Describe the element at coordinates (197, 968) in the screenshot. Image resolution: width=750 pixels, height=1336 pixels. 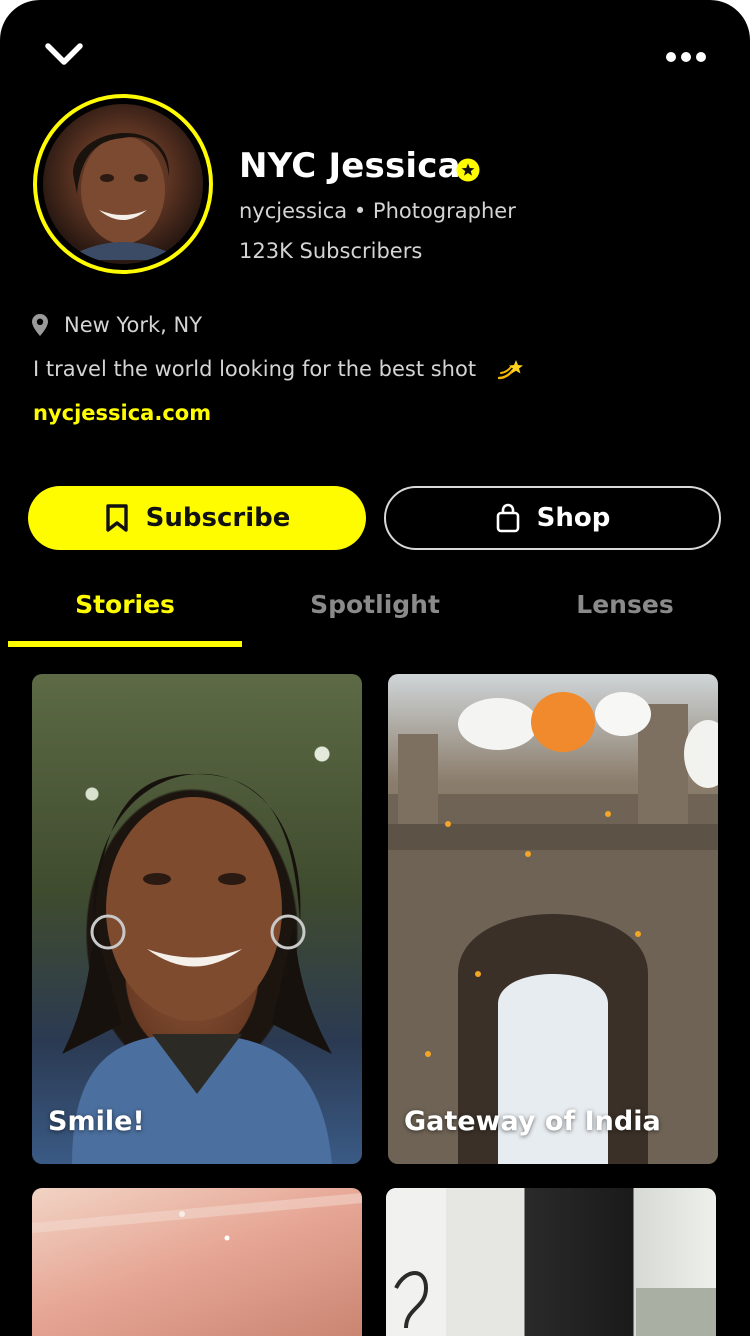
I see `story-thumbnail-portrait` at that location.